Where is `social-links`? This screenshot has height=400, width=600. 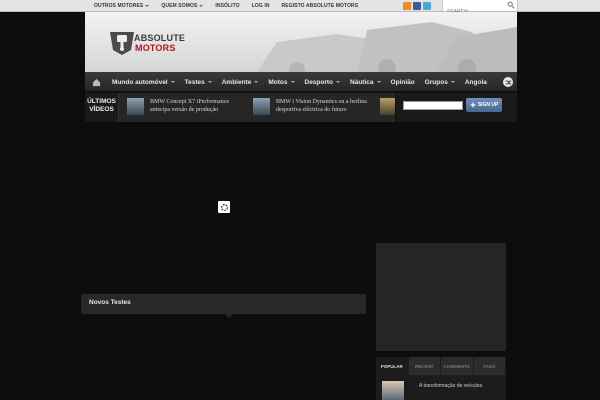 social-links is located at coordinates (417, 6).